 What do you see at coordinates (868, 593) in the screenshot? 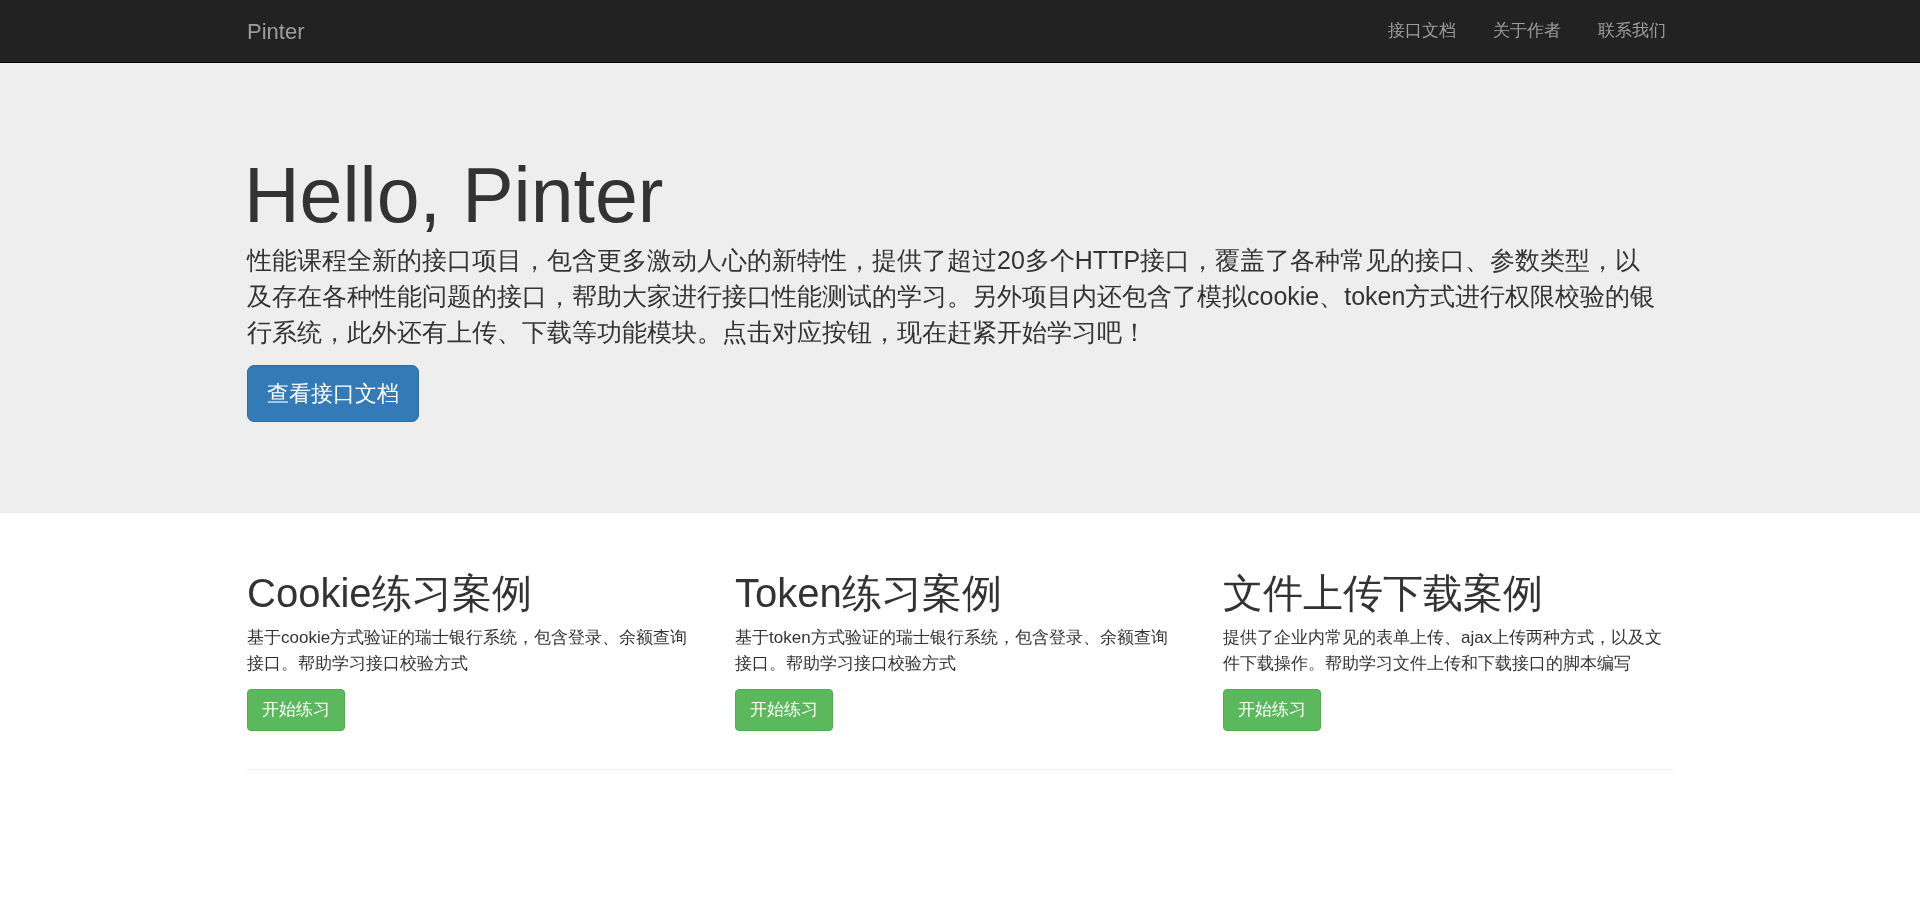
I see `card-title: Token练习案例` at bounding box center [868, 593].